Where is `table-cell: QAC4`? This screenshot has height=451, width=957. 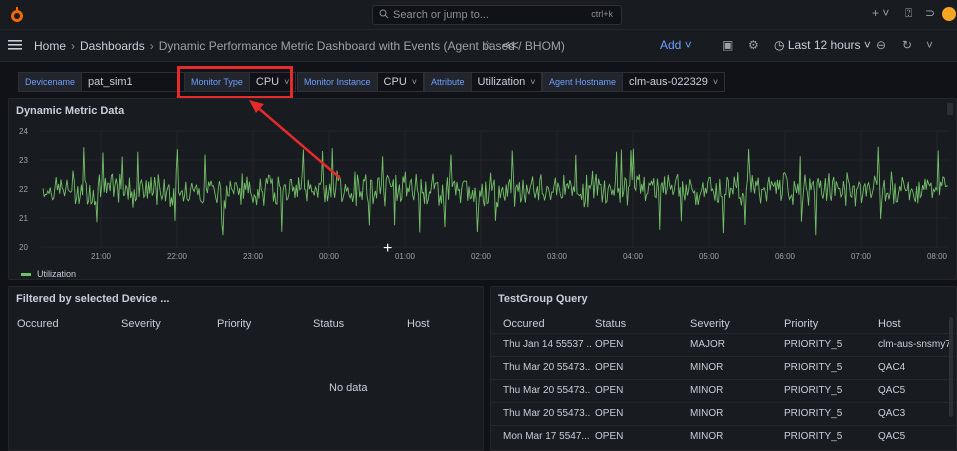 table-cell: QAC4 is located at coordinates (892, 367).